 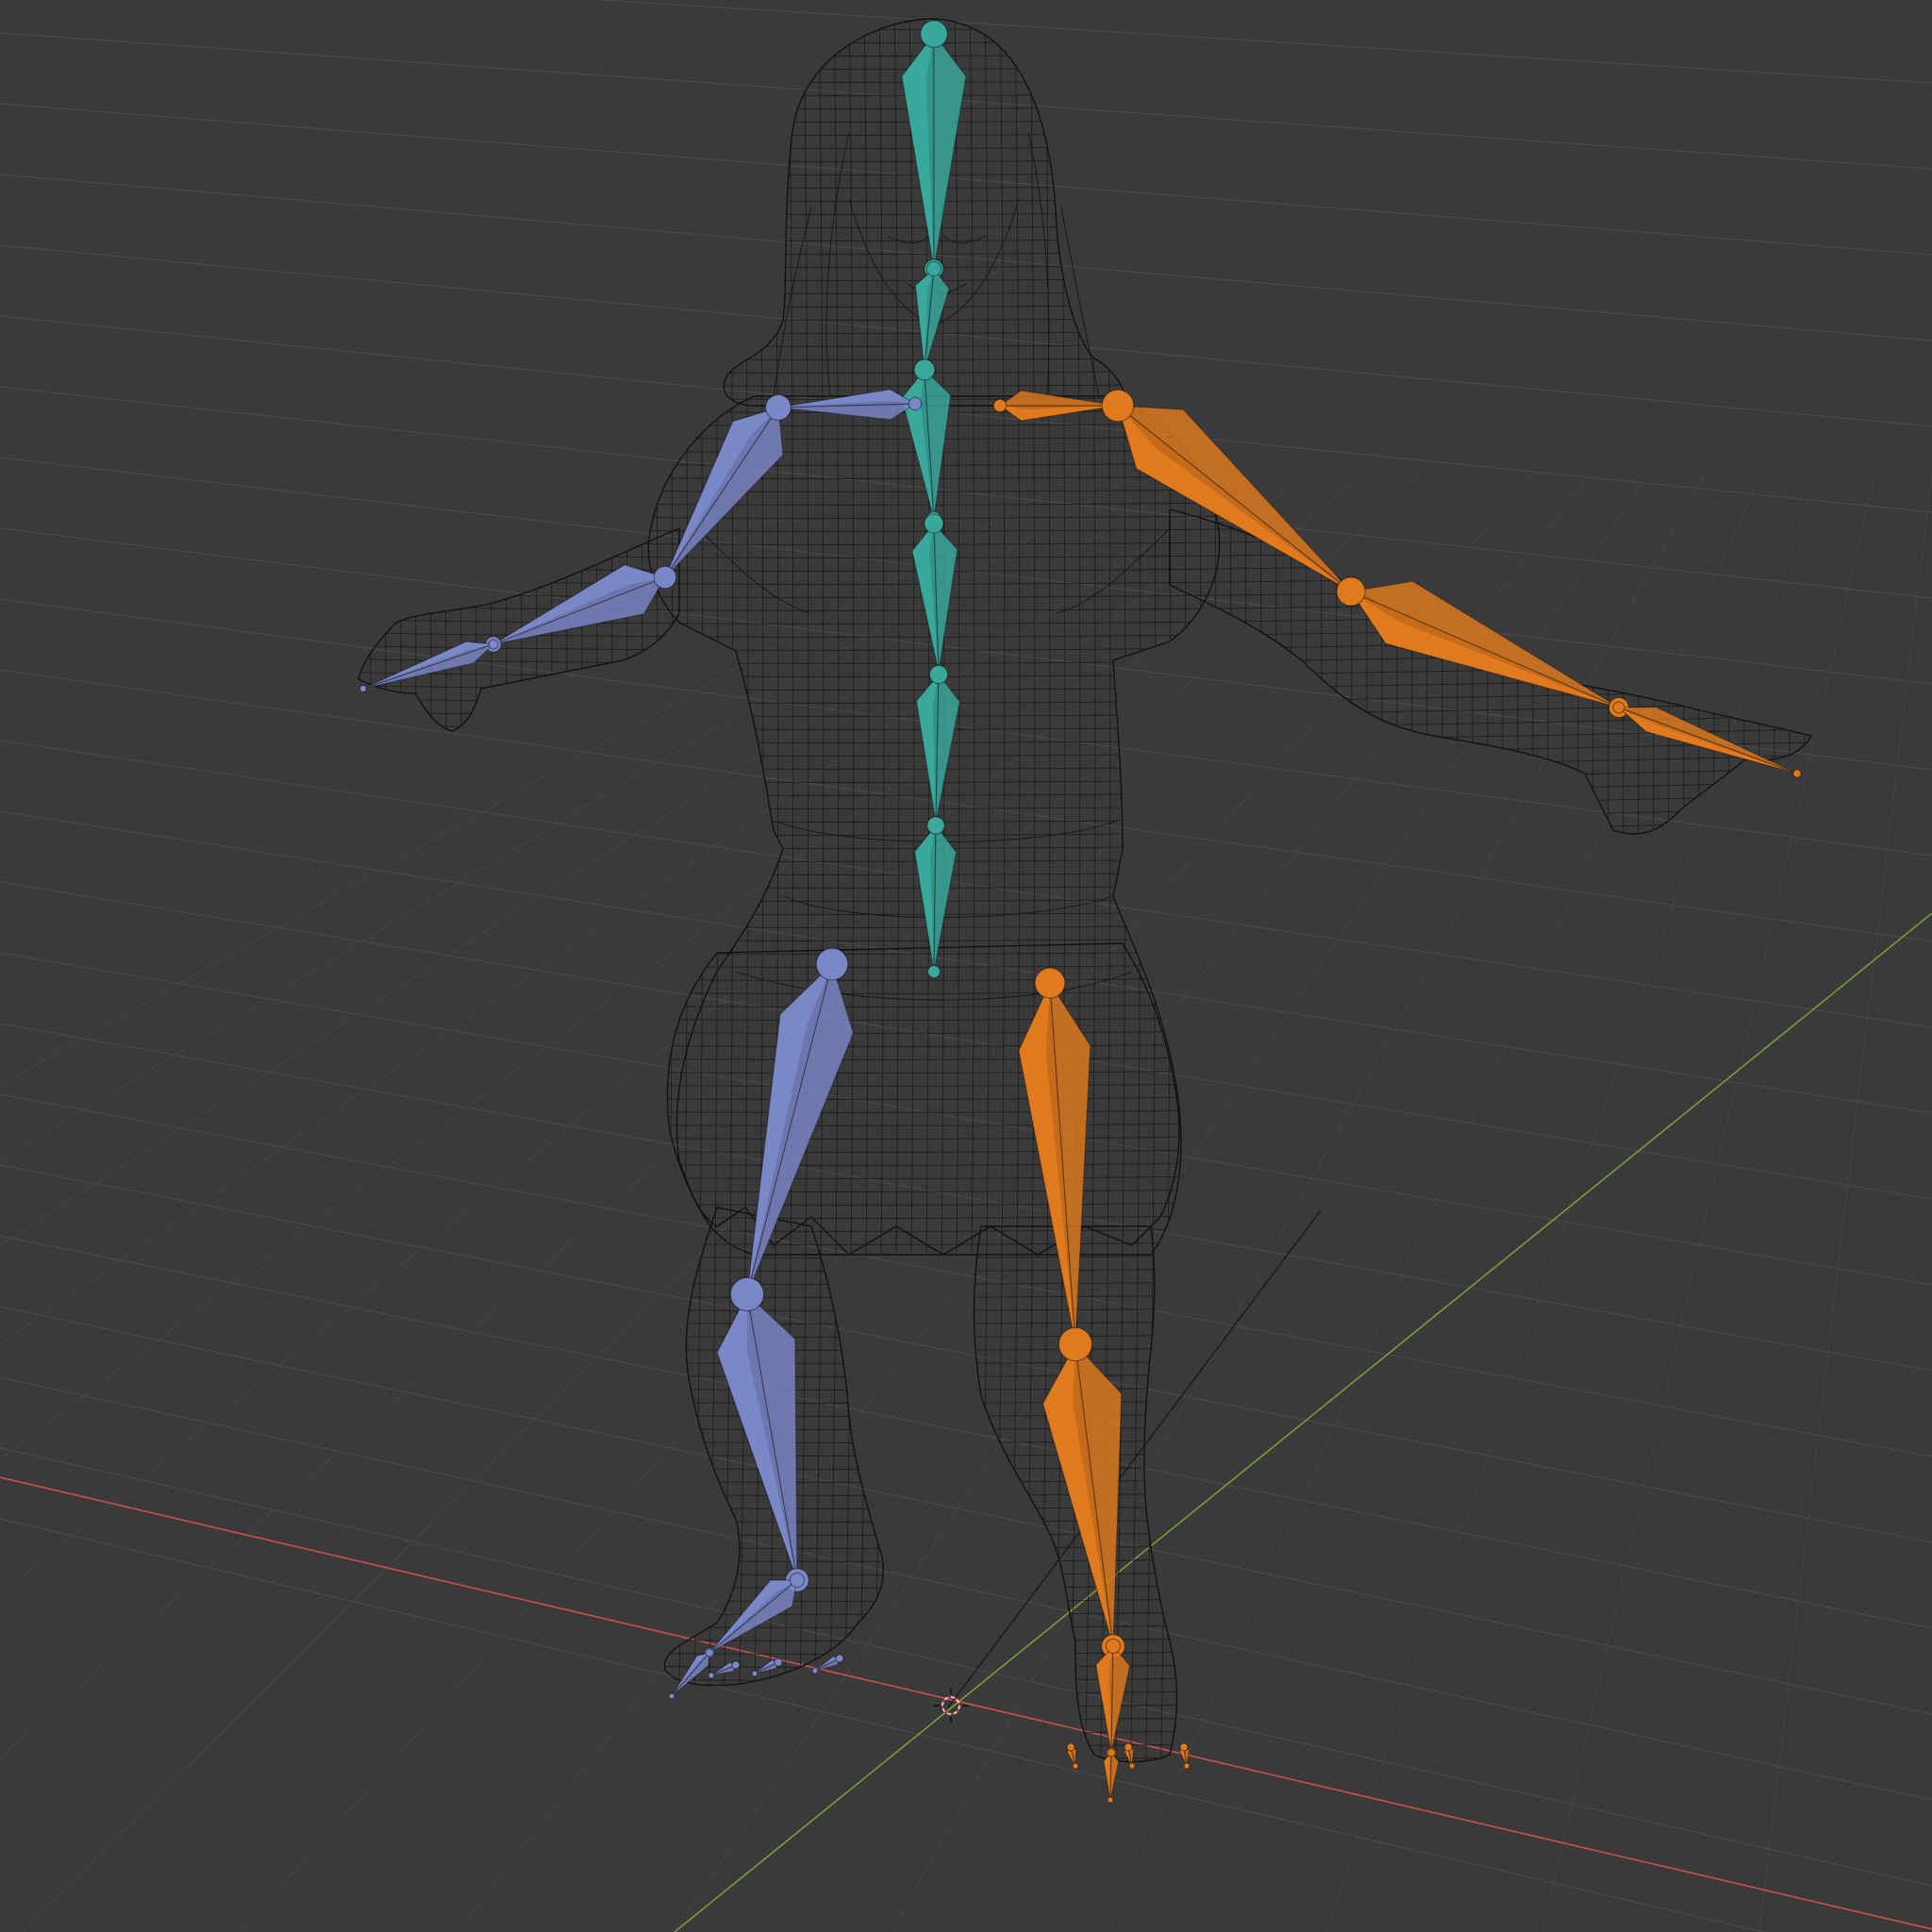 I want to click on view-axis-line, so click(x=1135, y=1459).